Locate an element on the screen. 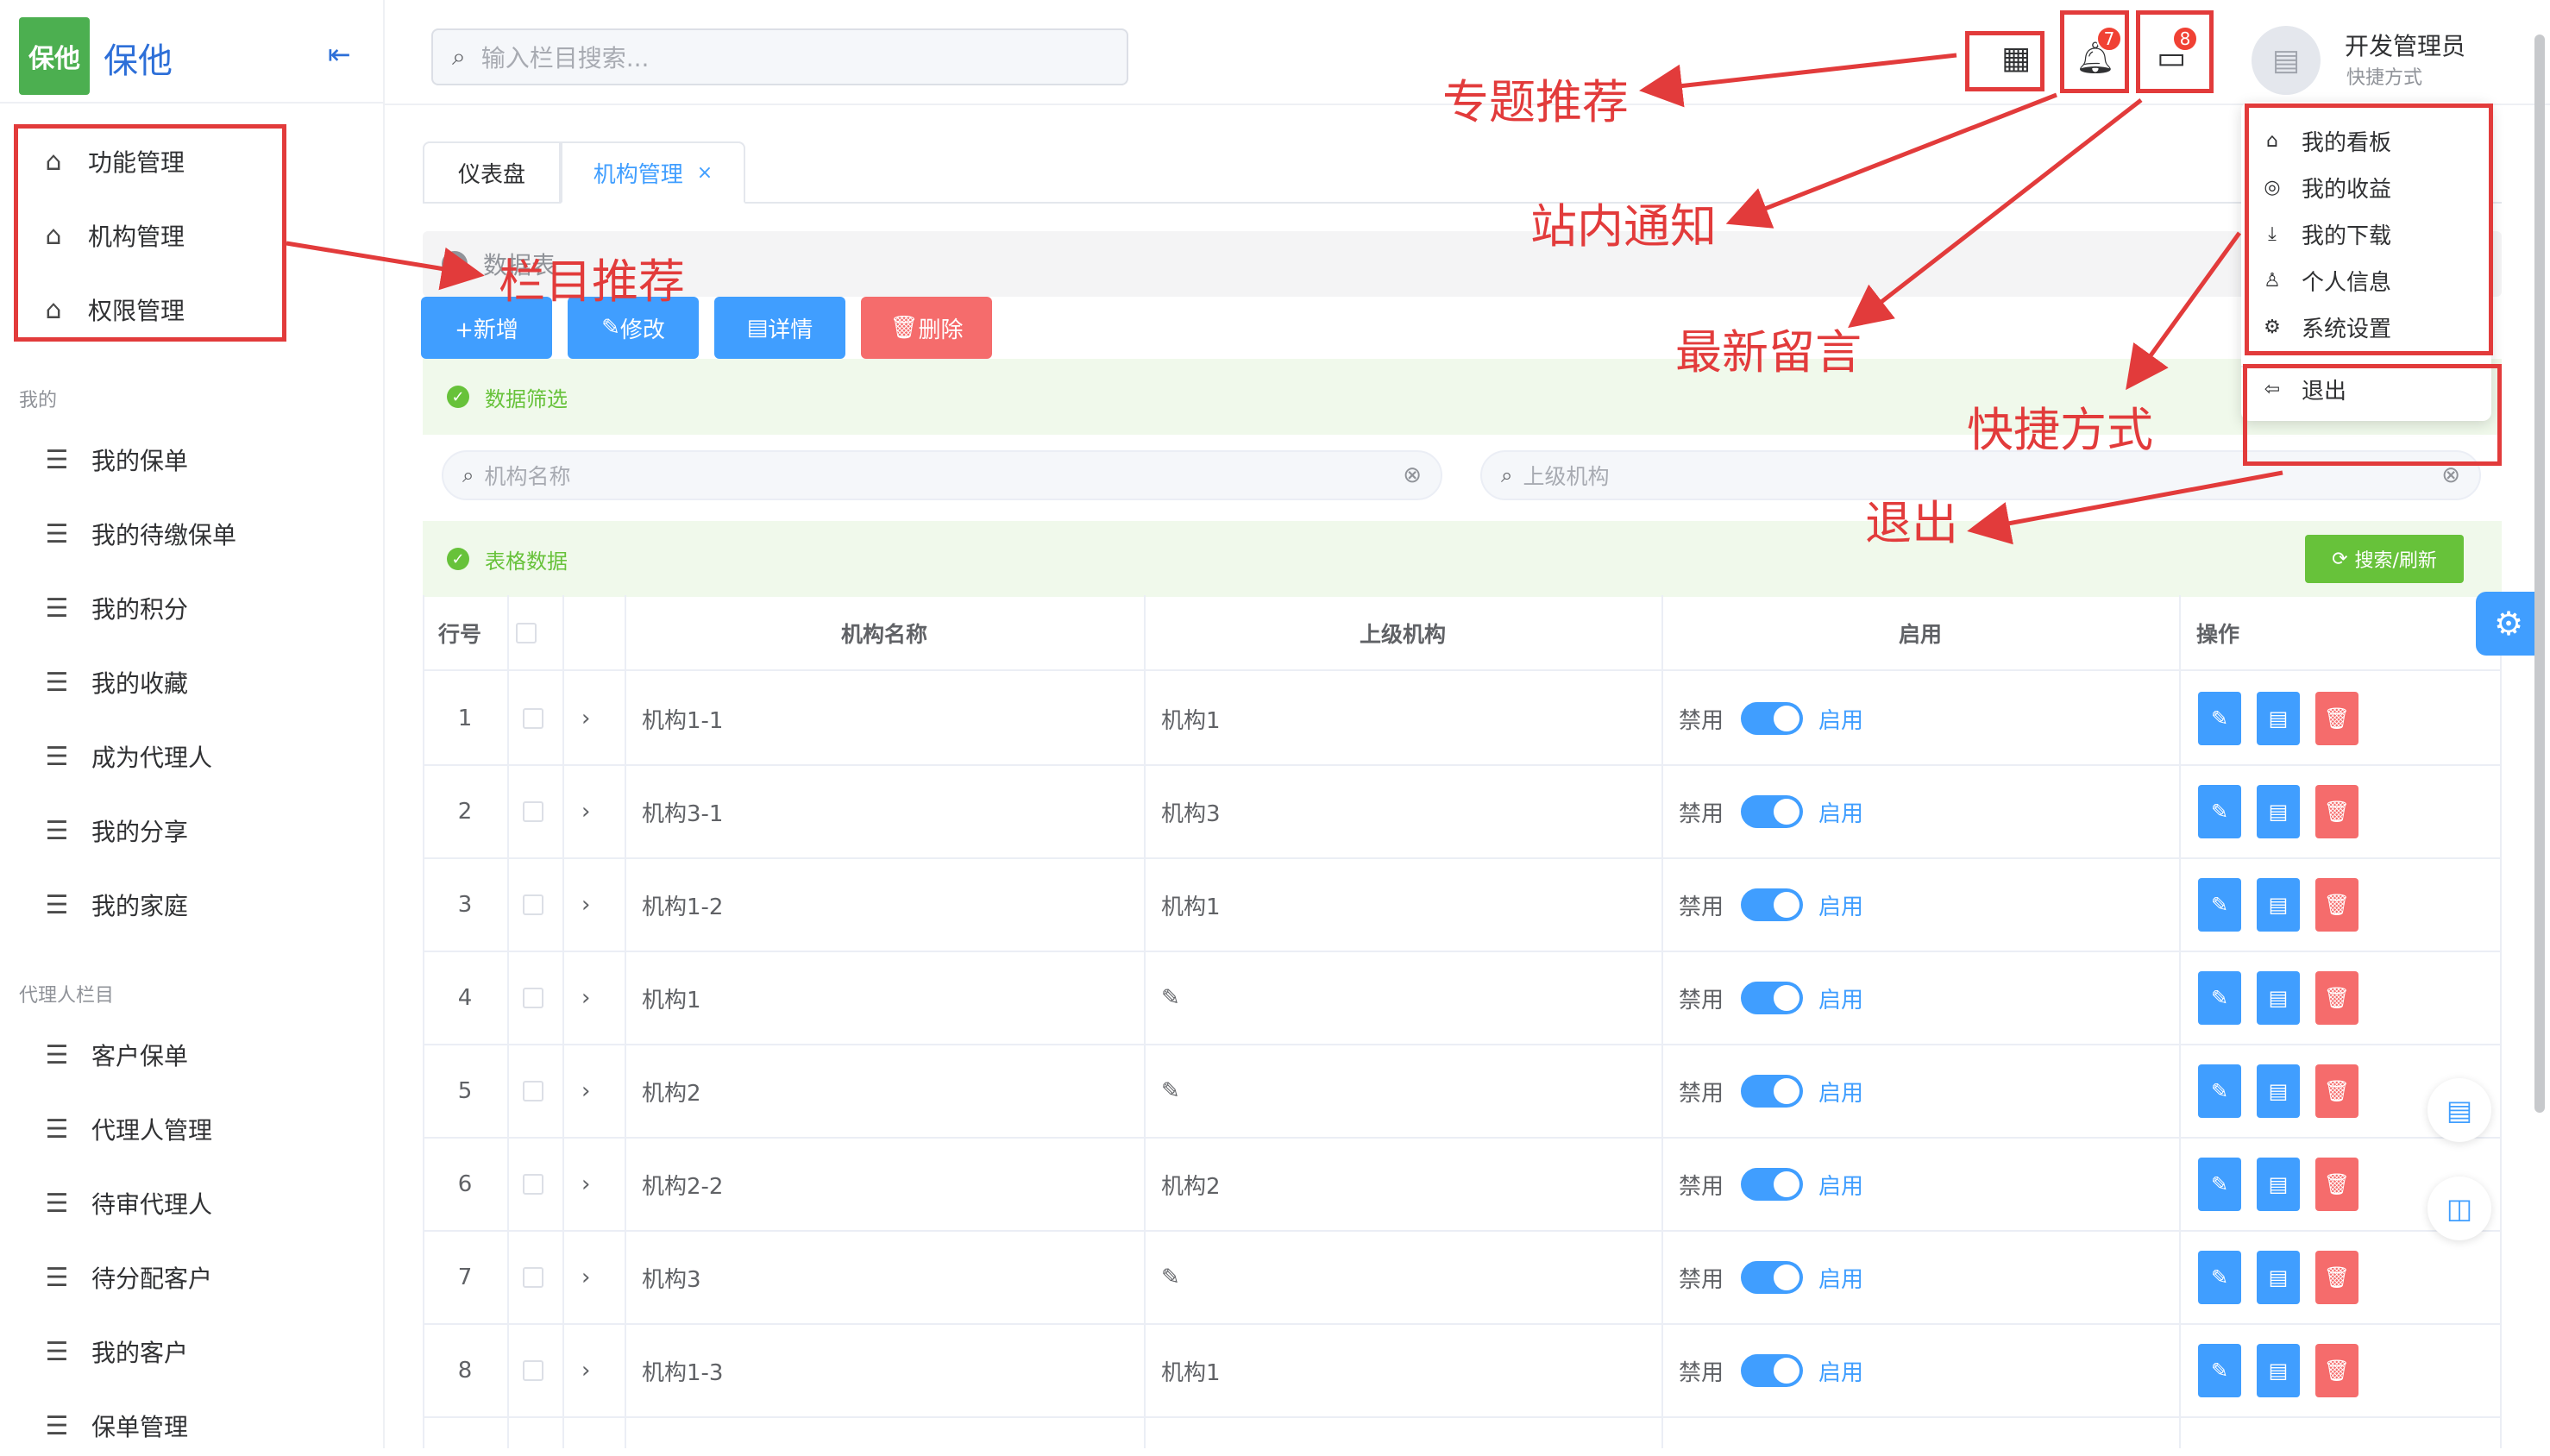  sidebar-item: ☰ 待分配客户 is located at coordinates (190, 1277).